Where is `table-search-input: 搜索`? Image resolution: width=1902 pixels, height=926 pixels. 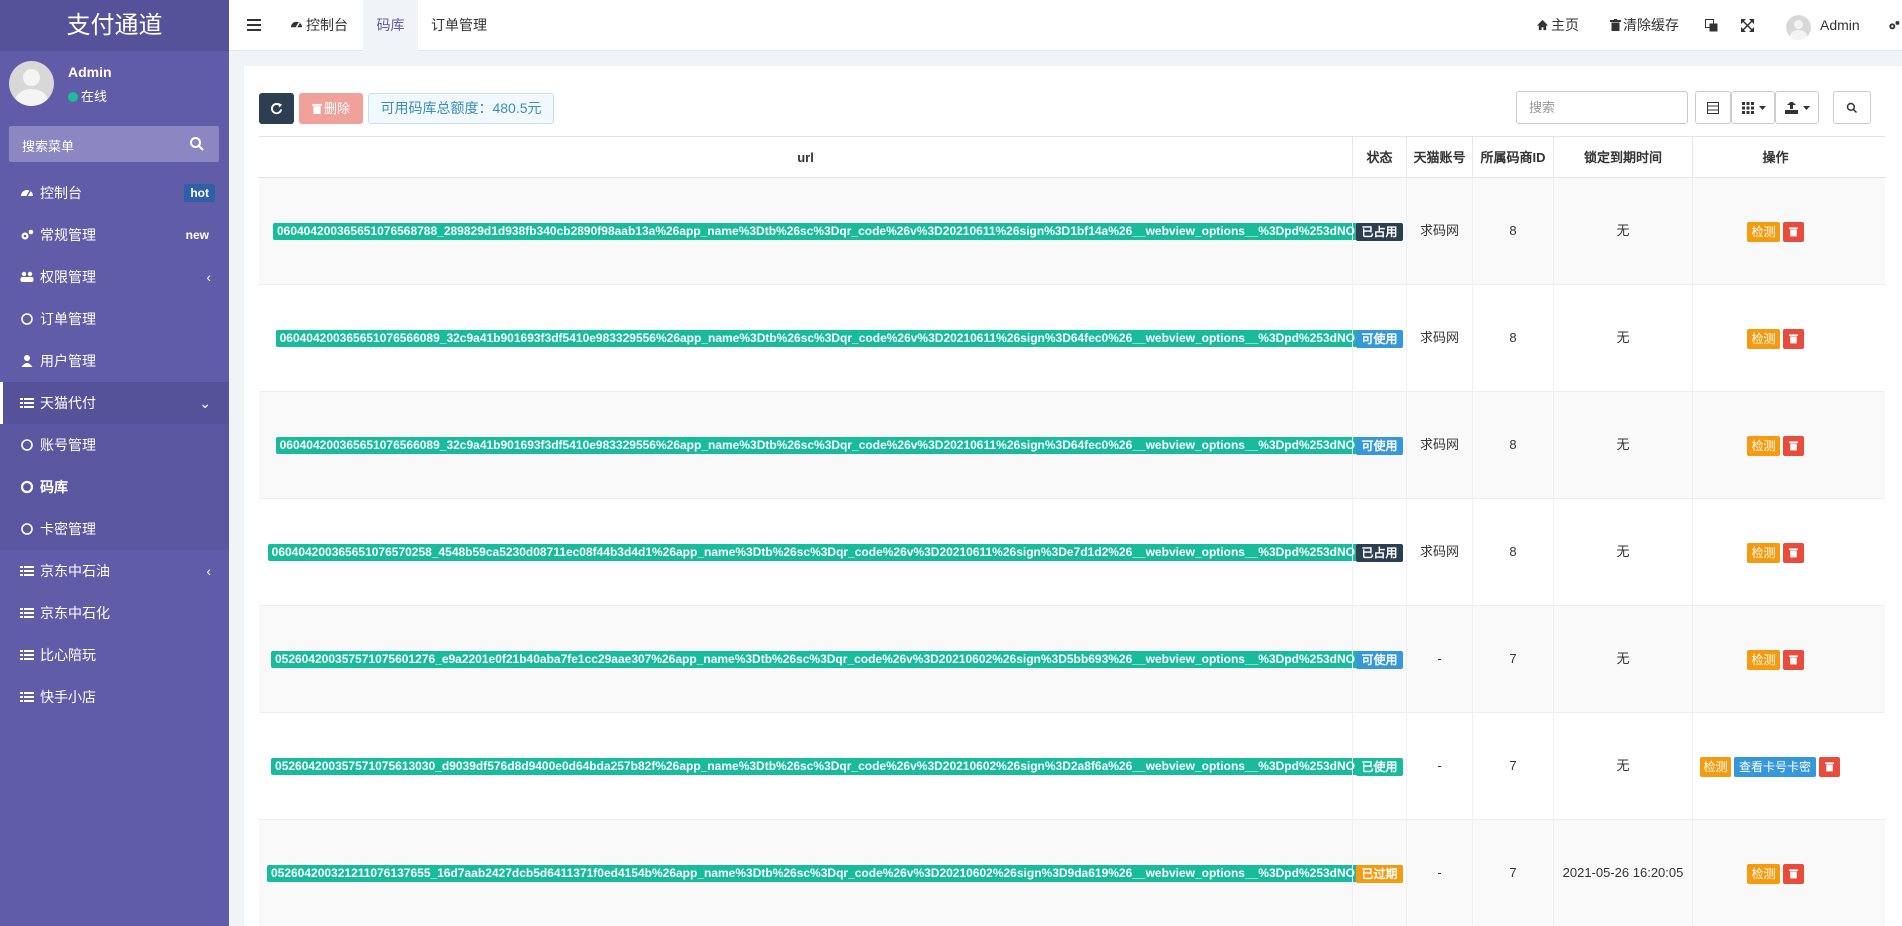 table-search-input: 搜索 is located at coordinates (1602, 107).